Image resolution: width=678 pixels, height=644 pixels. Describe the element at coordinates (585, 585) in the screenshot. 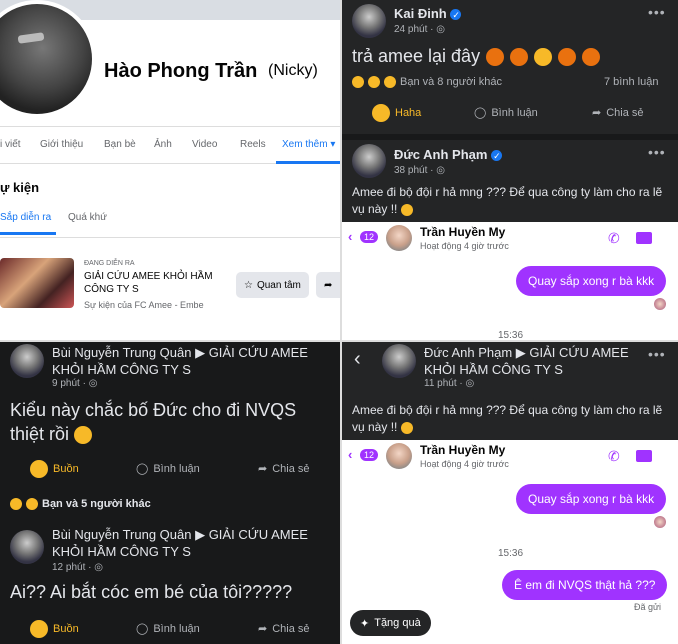

I see `sent-message: Ê em đi NVQS thật hả ???` at that location.